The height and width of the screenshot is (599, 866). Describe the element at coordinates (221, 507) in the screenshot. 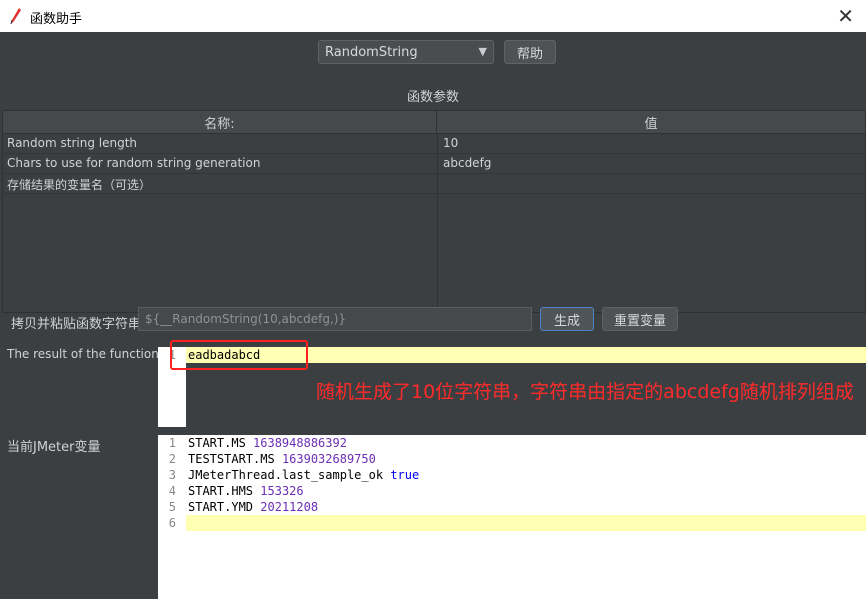

I see `var-key: START.YMD` at that location.